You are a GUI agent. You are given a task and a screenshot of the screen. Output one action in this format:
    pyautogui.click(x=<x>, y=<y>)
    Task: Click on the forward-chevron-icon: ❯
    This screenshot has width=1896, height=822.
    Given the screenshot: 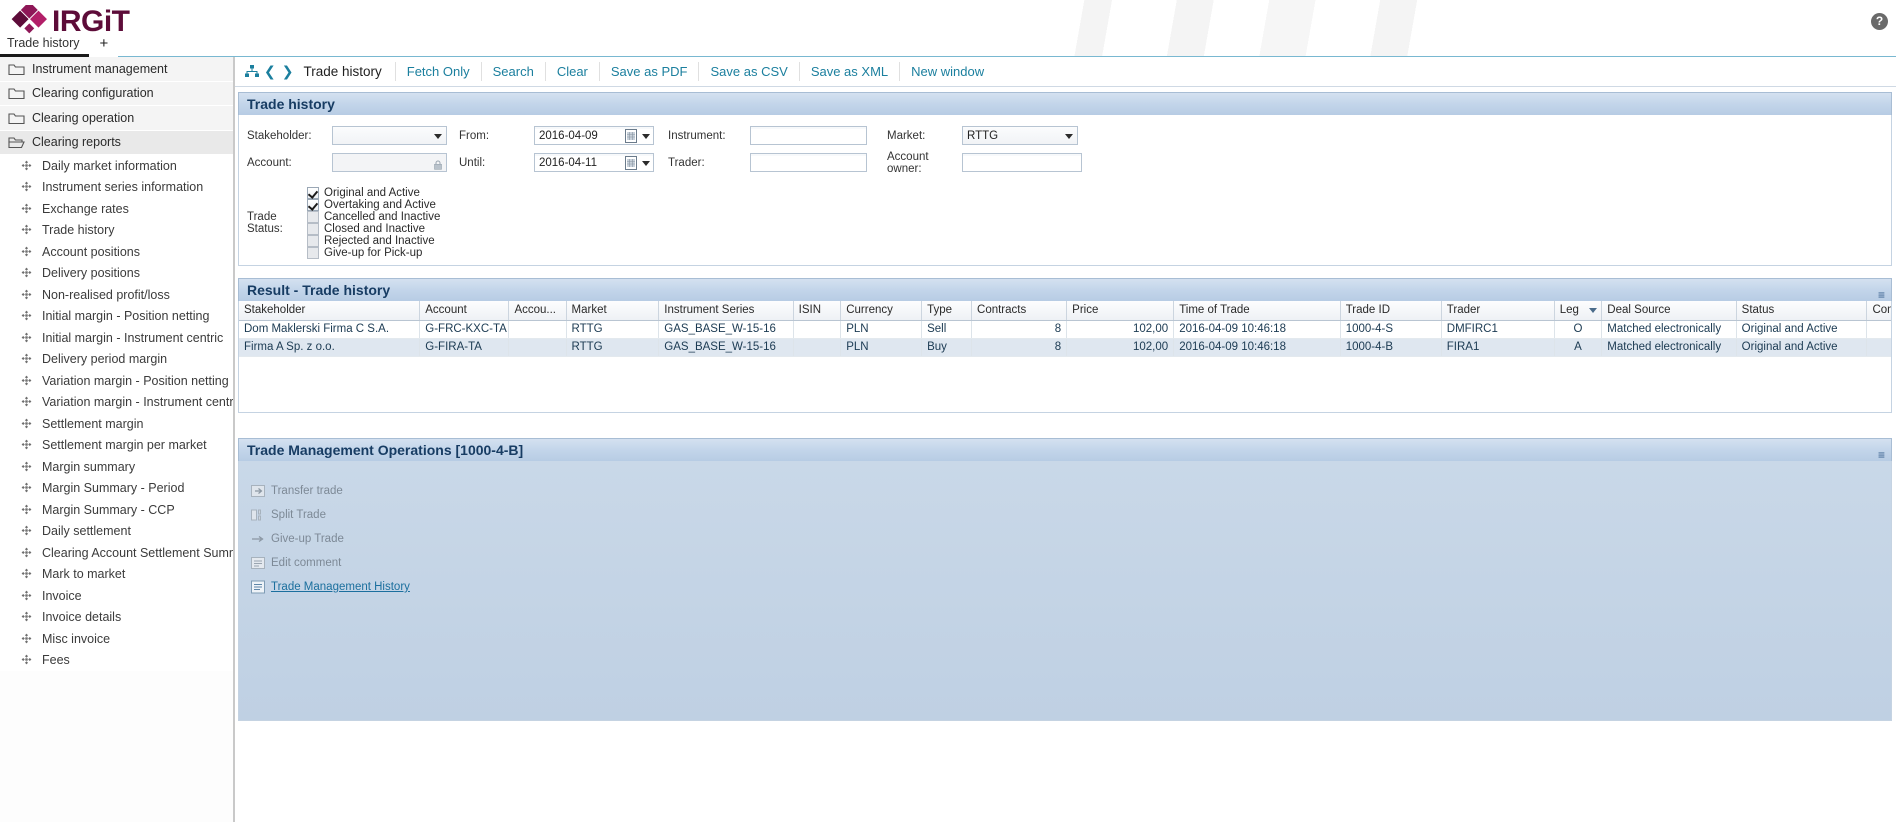 What is the action you would take?
    pyautogui.click(x=288, y=72)
    